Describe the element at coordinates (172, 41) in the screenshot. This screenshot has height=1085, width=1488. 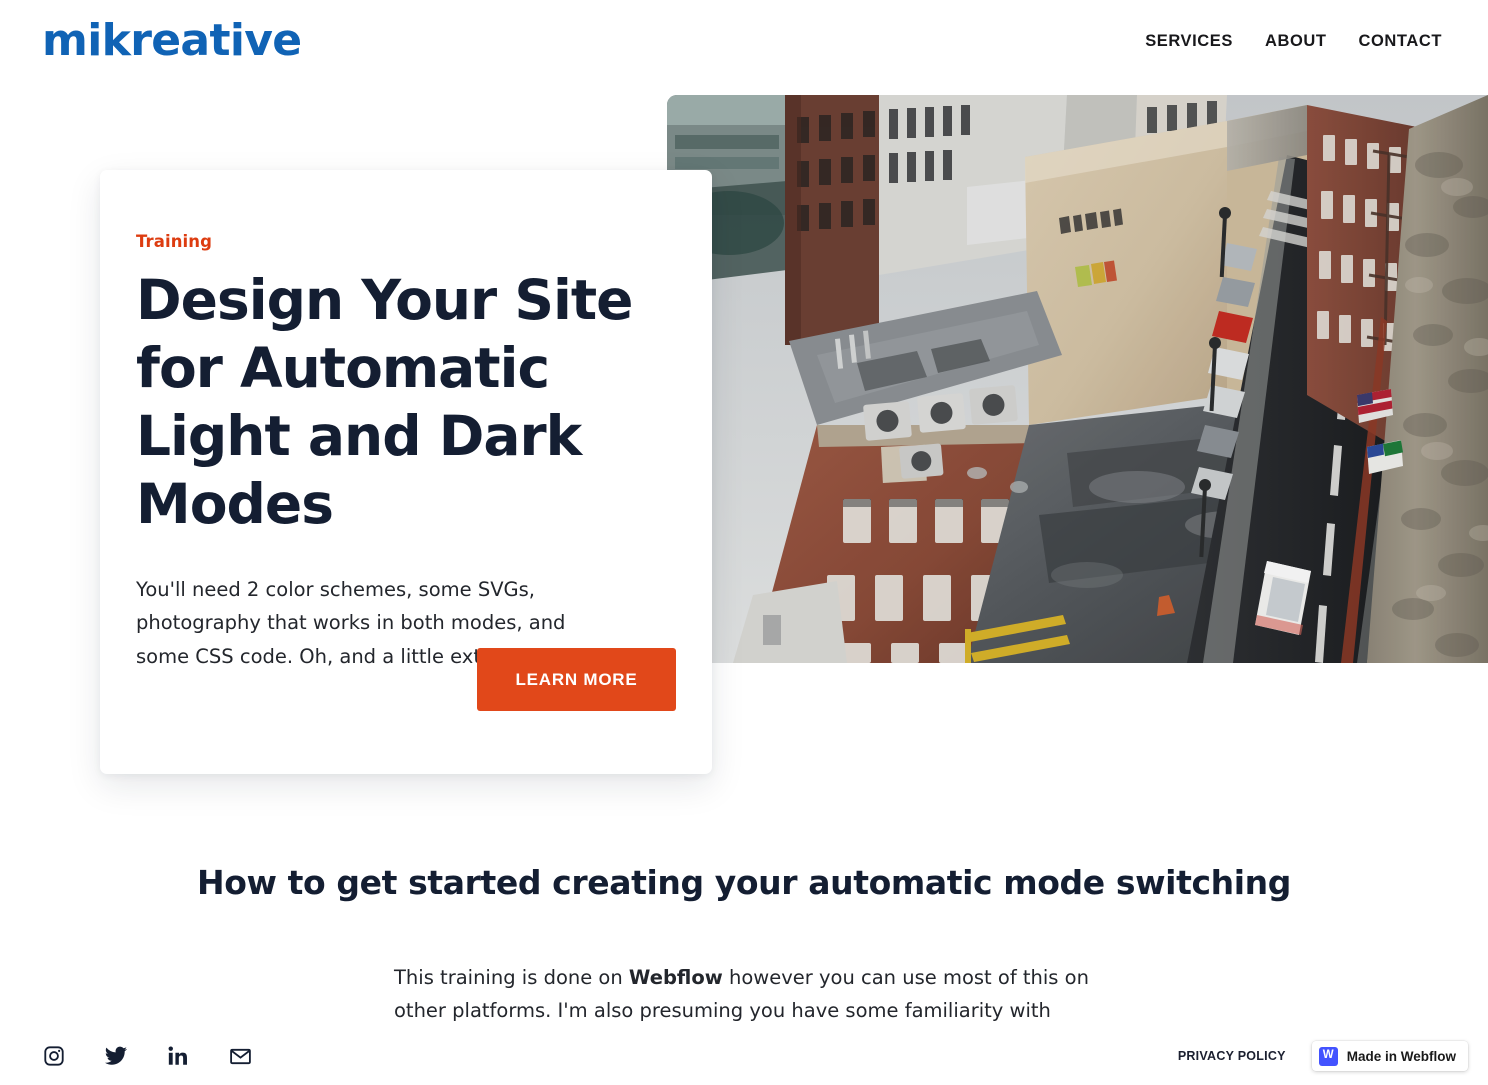
I see `brand-logo: mikreative` at that location.